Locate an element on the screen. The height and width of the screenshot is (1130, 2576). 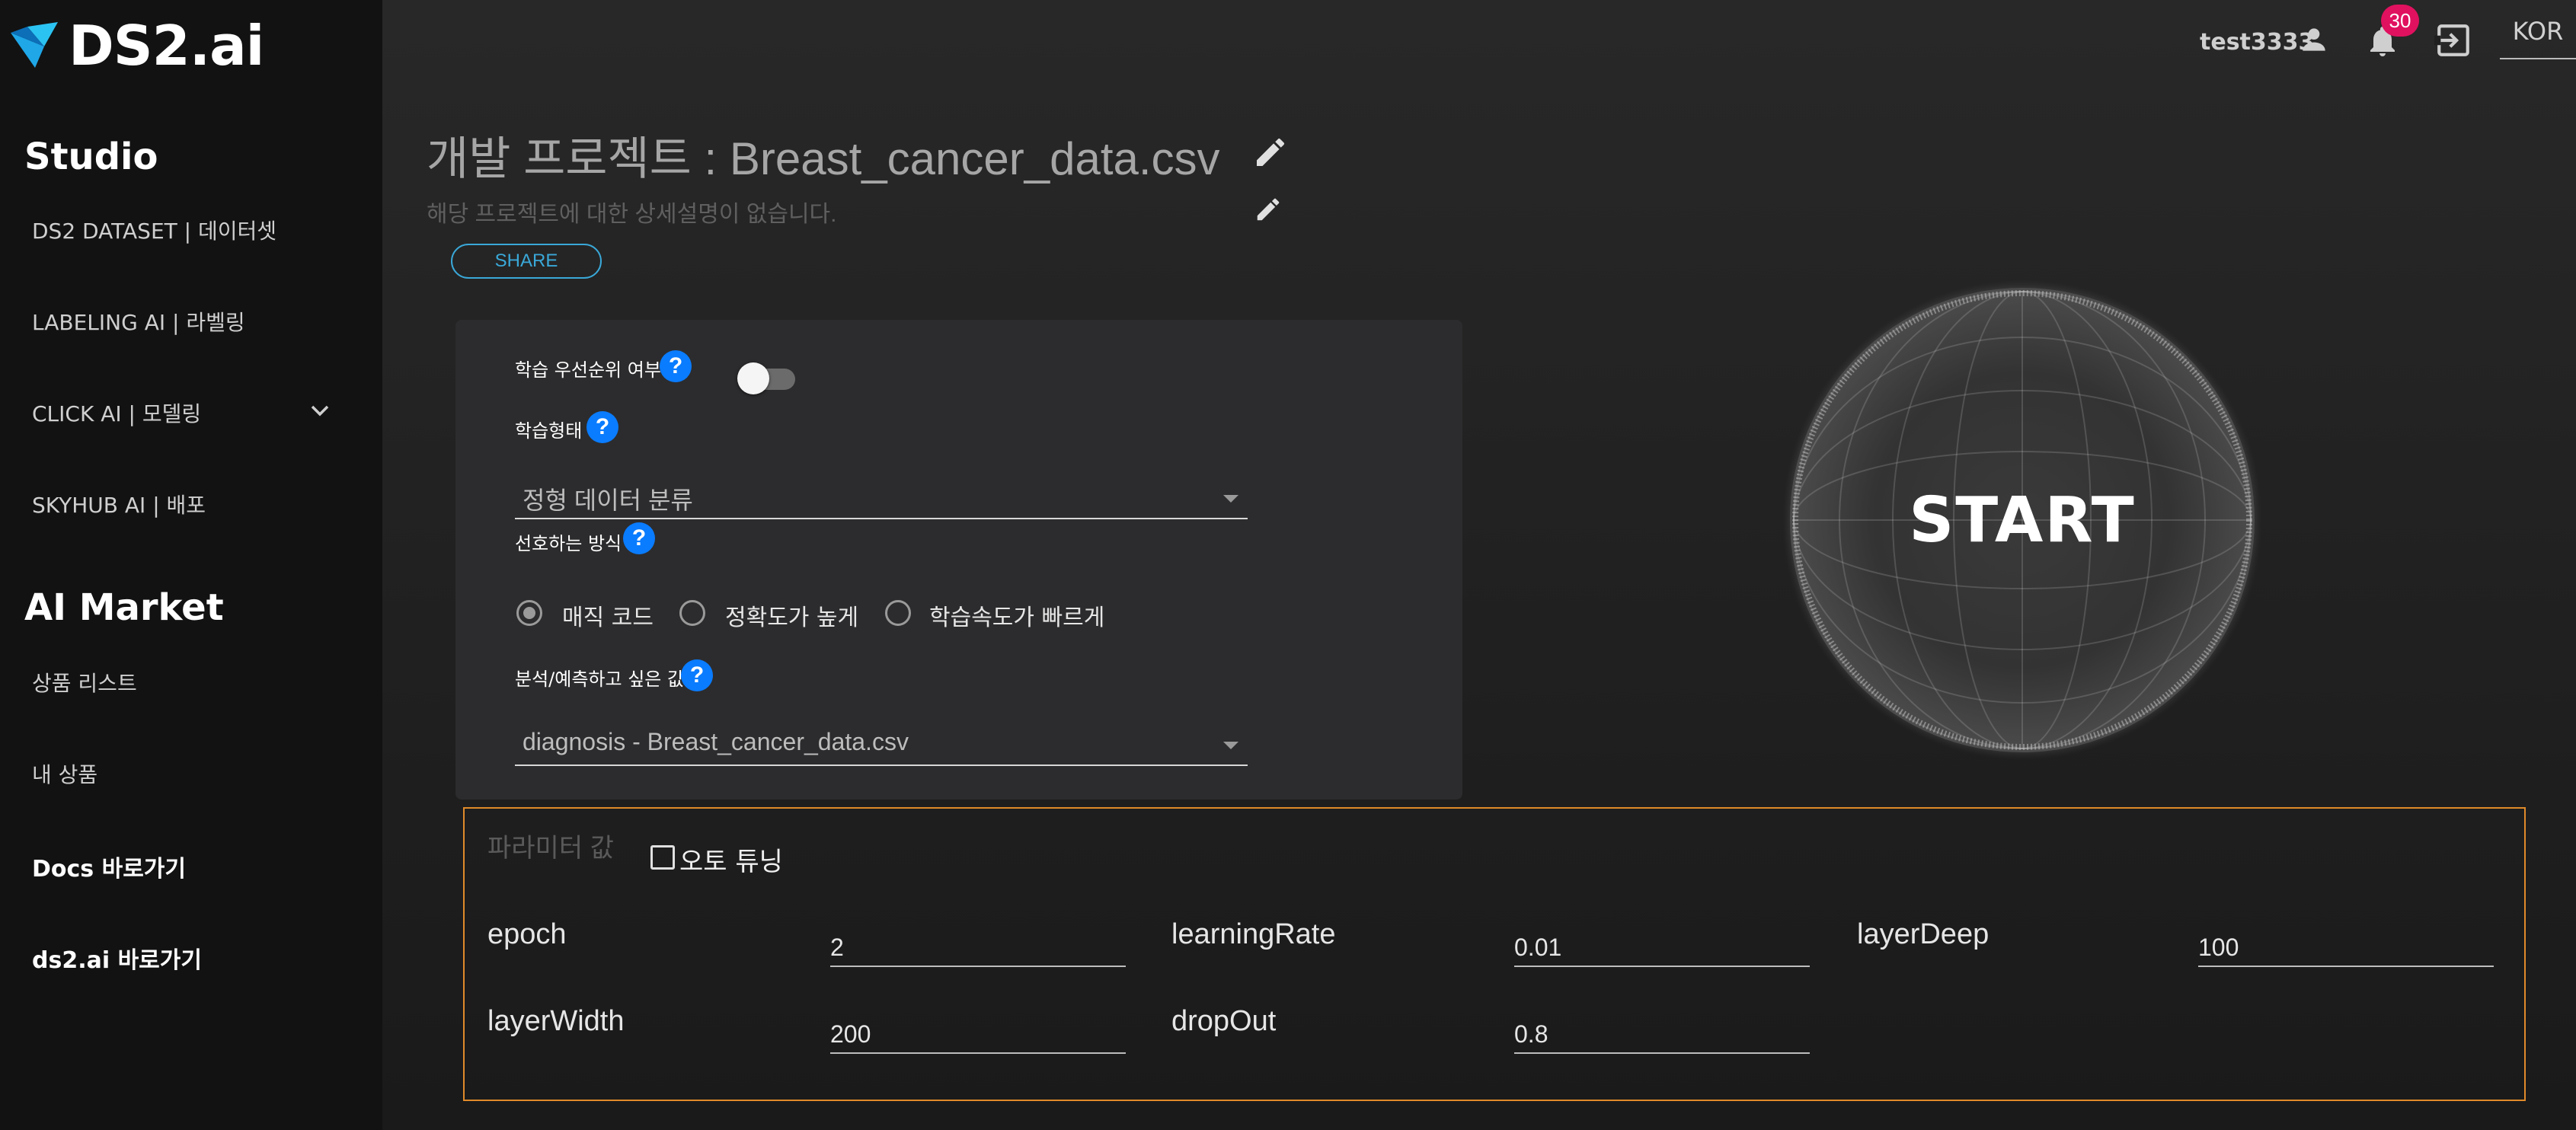
param-label-learningrate: learningRate is located at coordinates (1254, 934).